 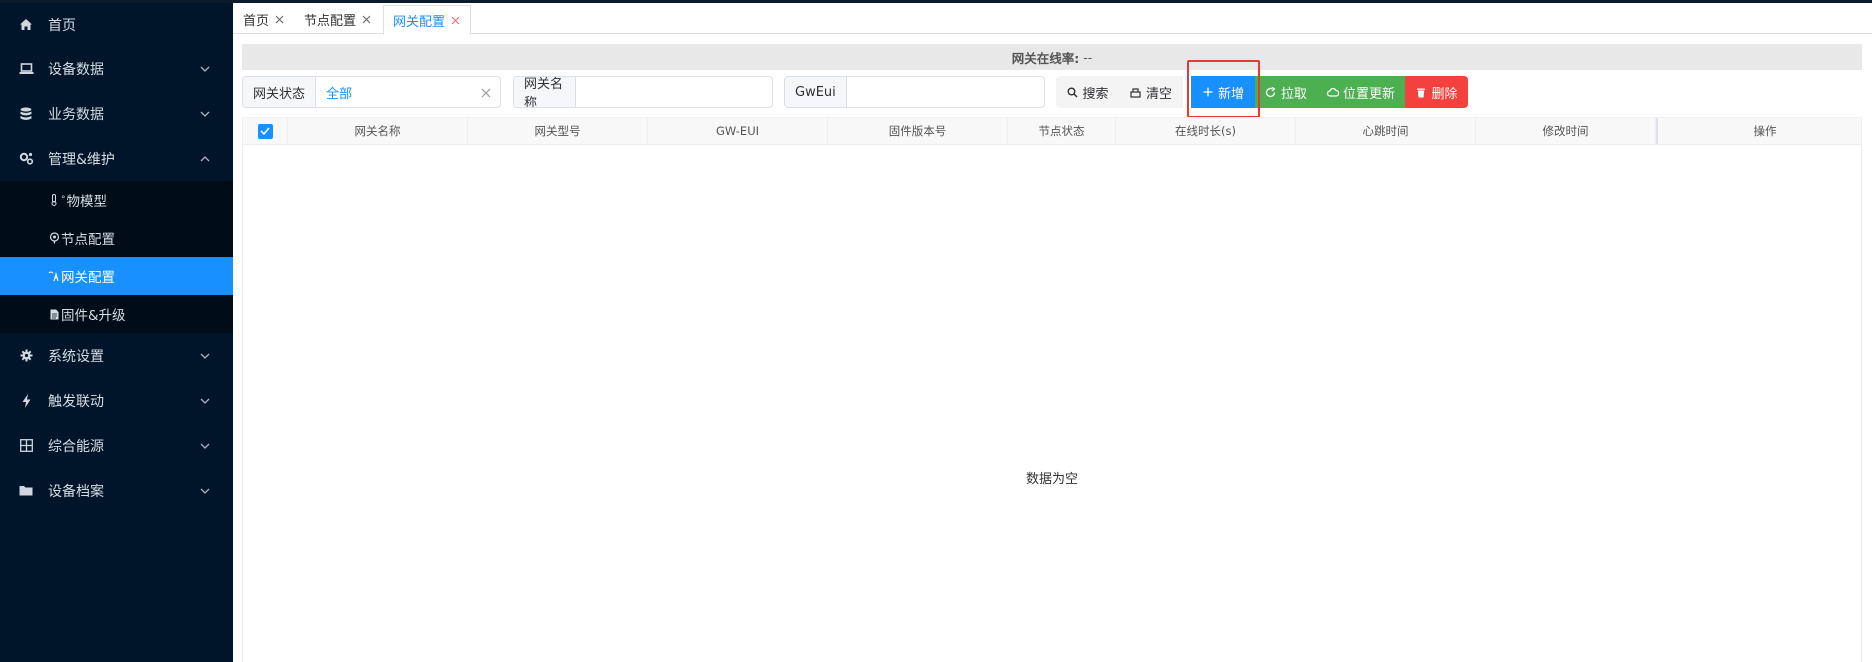 I want to click on column-header-gateway-model: 网关型号, so click(x=558, y=131).